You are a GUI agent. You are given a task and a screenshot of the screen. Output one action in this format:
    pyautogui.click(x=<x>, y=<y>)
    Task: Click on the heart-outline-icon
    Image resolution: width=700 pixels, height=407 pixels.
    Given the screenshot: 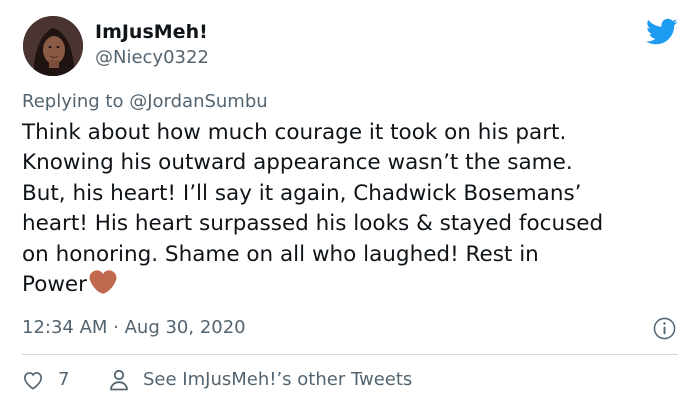 What is the action you would take?
    pyautogui.click(x=33, y=381)
    